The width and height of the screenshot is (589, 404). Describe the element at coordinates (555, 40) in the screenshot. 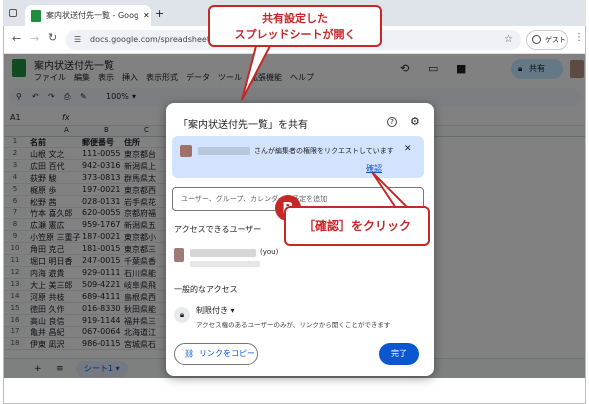

I see `profile-label: ゲスト` at that location.